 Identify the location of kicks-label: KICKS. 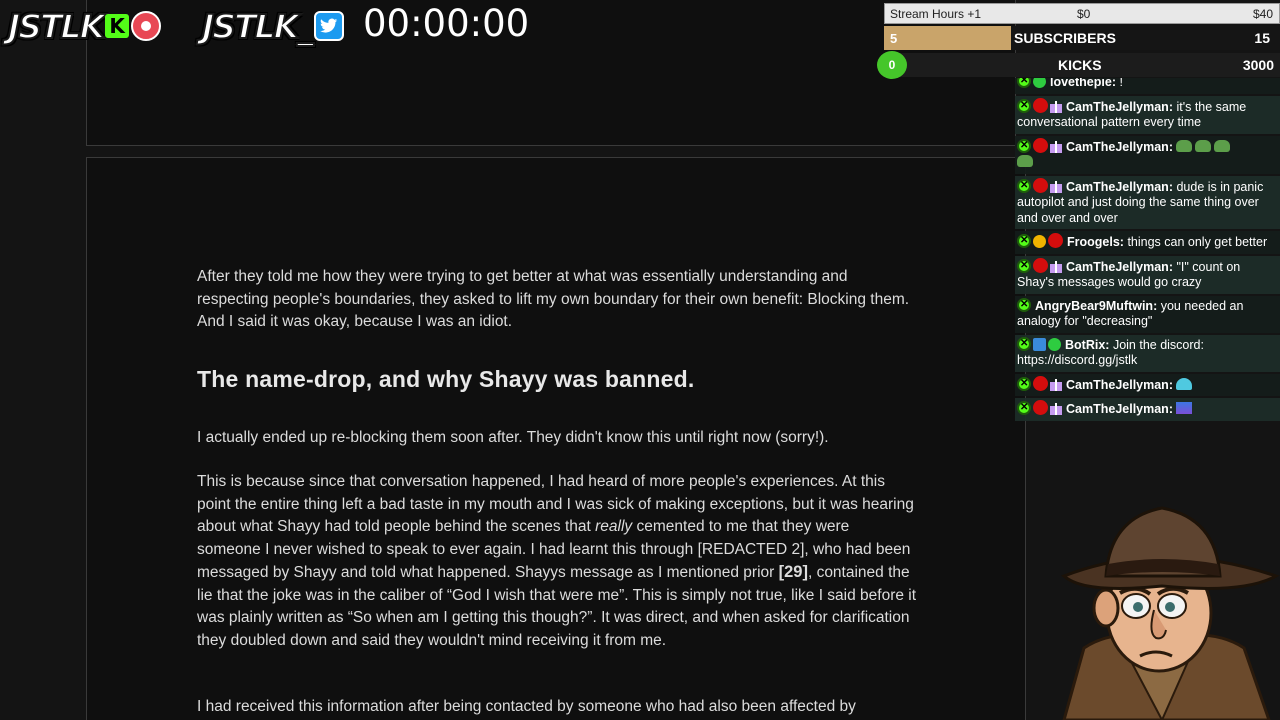
(1080, 65).